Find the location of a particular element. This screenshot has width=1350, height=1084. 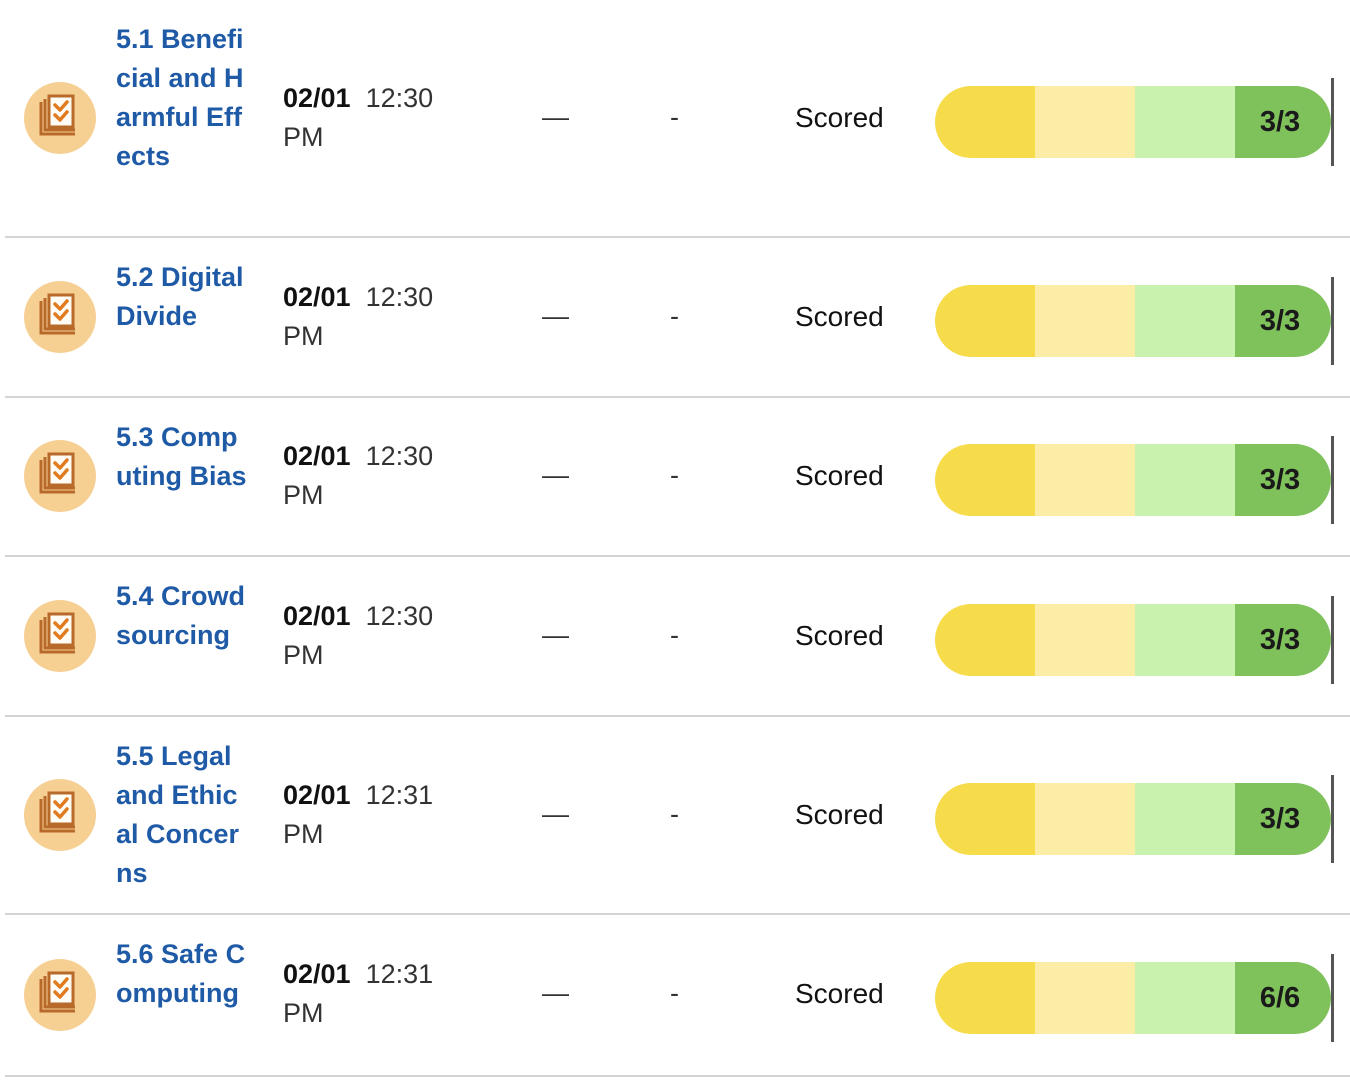

score-progress-bar: 6/6 is located at coordinates (1133, 998).